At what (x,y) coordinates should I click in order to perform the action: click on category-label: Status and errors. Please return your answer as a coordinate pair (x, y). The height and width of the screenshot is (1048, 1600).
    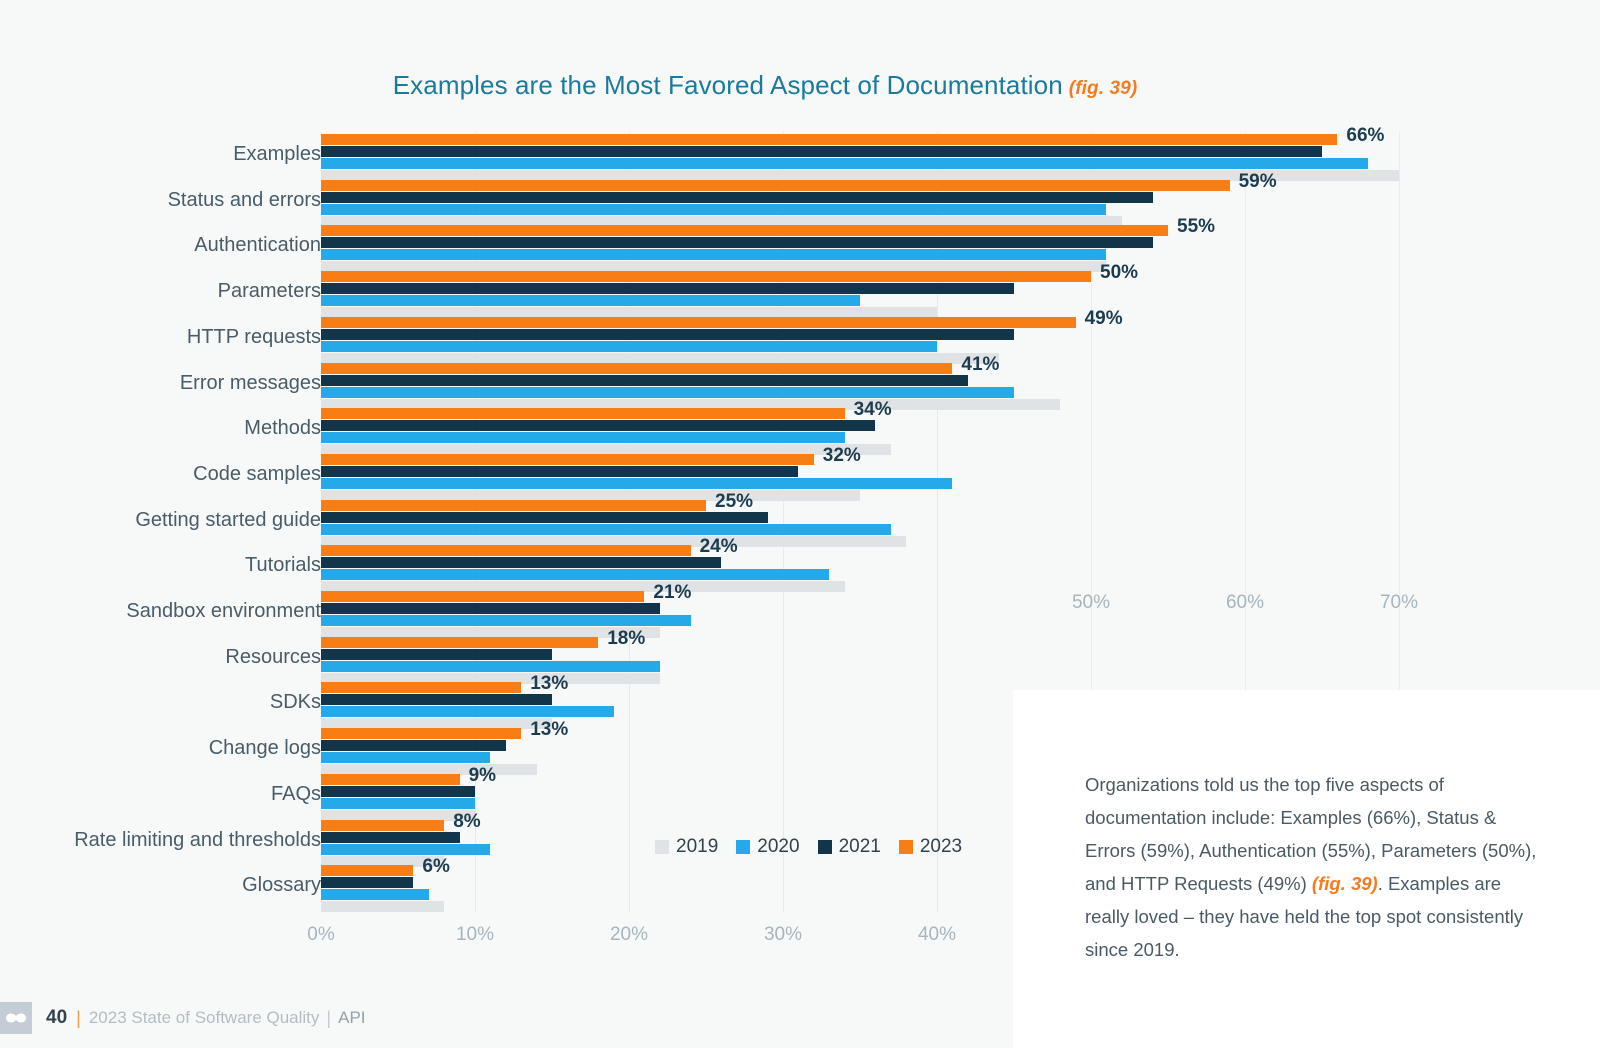
    Looking at the image, I should click on (244, 199).